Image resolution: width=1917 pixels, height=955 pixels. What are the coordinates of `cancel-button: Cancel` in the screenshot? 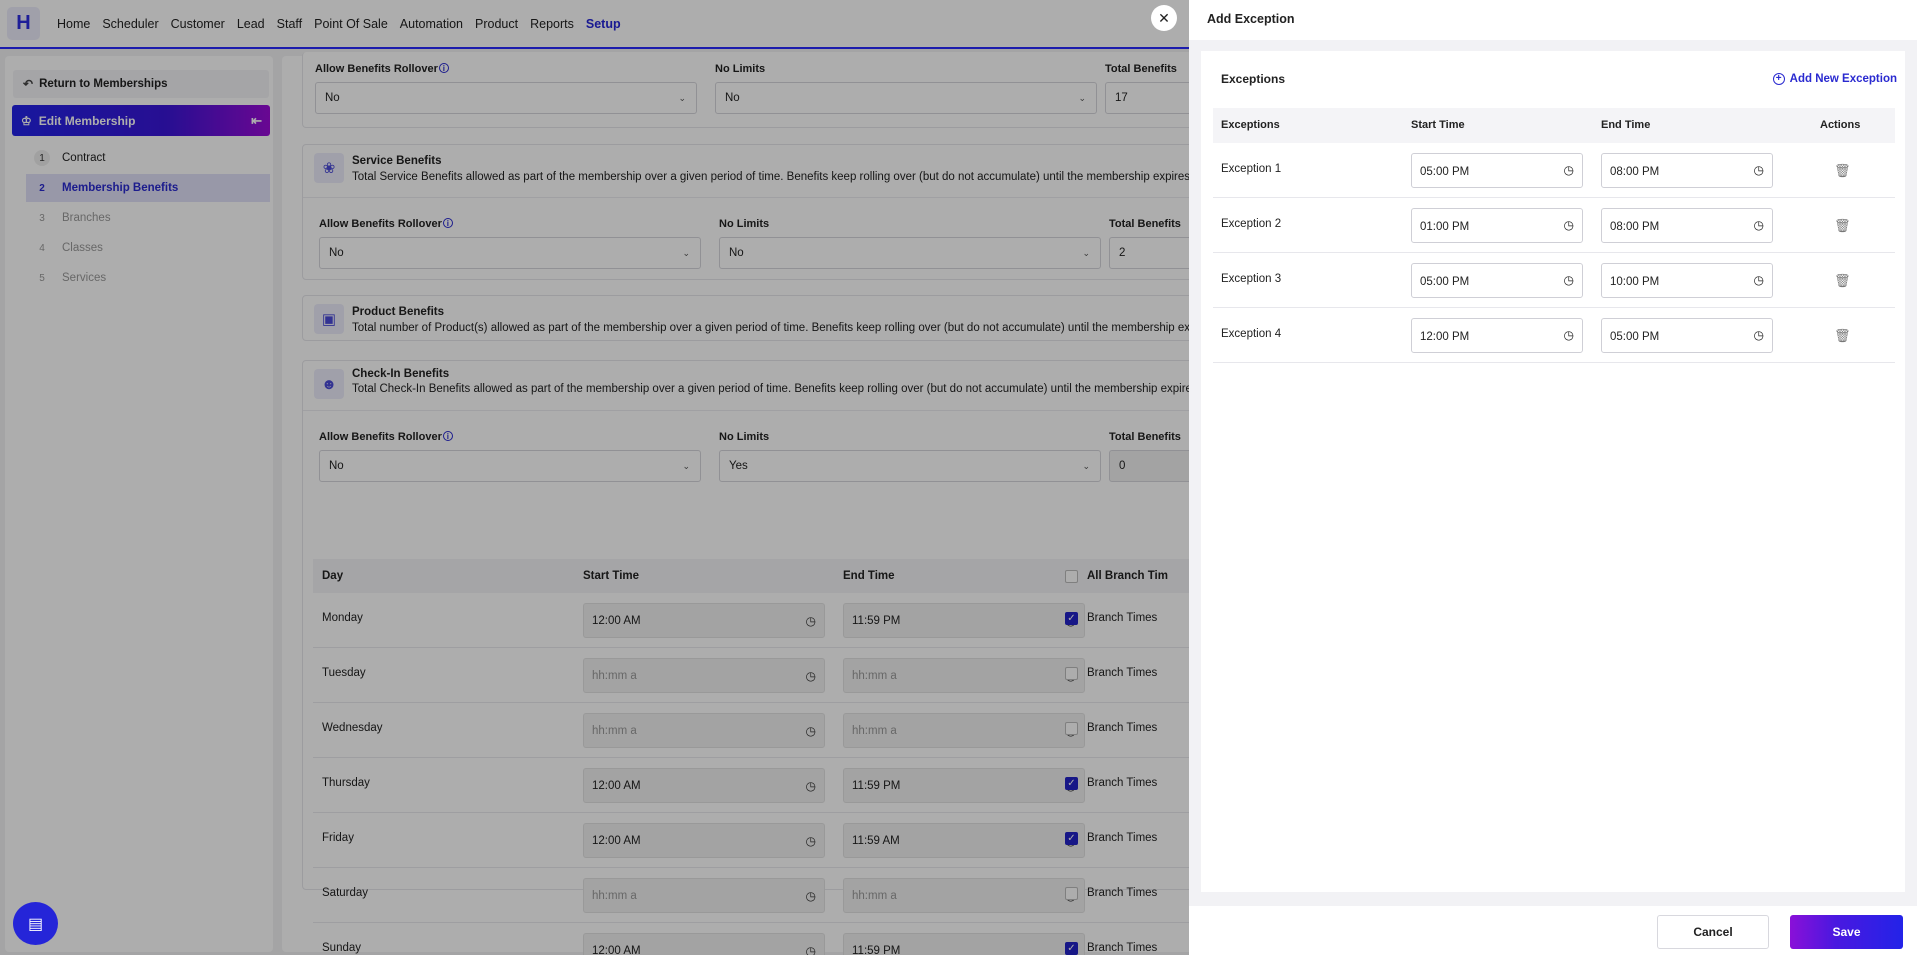 It's located at (1713, 932).